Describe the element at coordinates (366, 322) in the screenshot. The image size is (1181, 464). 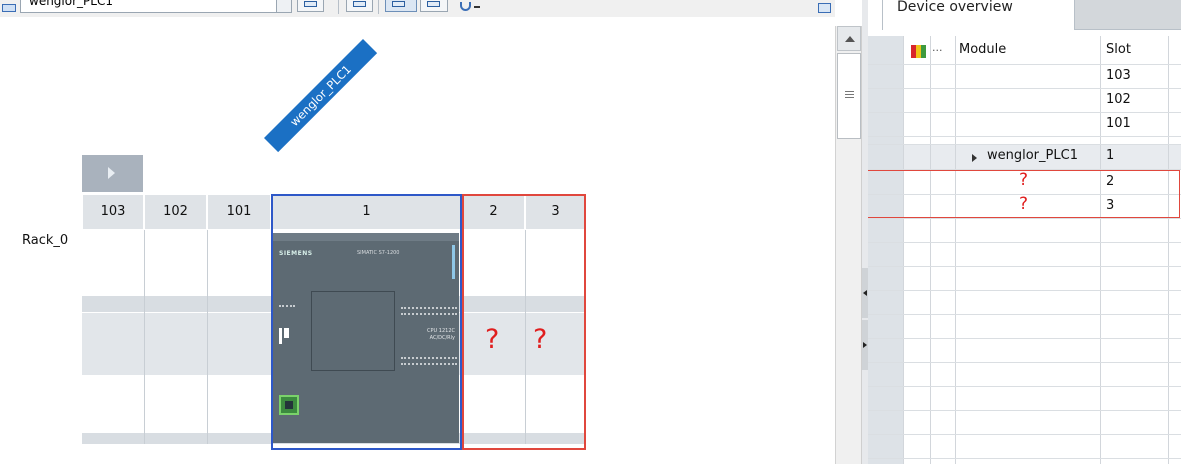
I see `selected-slot-outline` at that location.